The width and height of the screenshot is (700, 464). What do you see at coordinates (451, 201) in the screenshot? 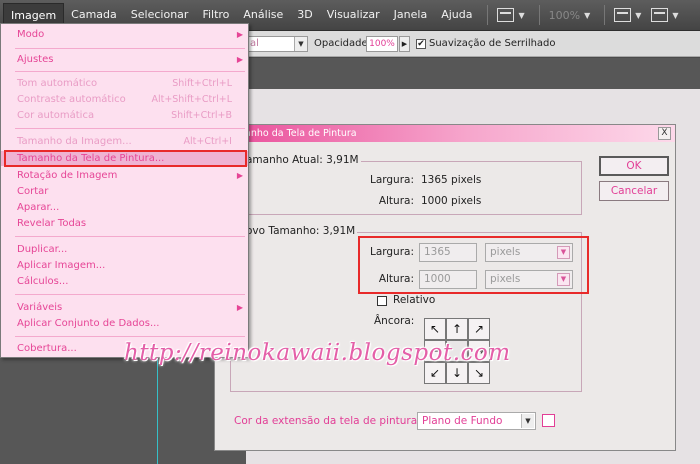
I see `current-height-value: 1000 pixels` at bounding box center [451, 201].